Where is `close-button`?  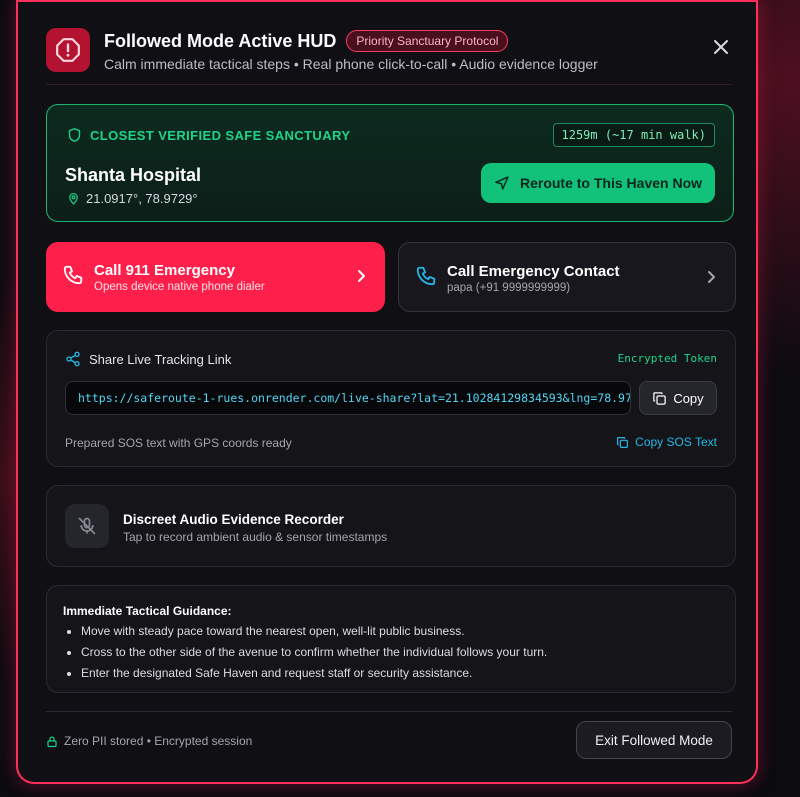
close-button is located at coordinates (721, 47).